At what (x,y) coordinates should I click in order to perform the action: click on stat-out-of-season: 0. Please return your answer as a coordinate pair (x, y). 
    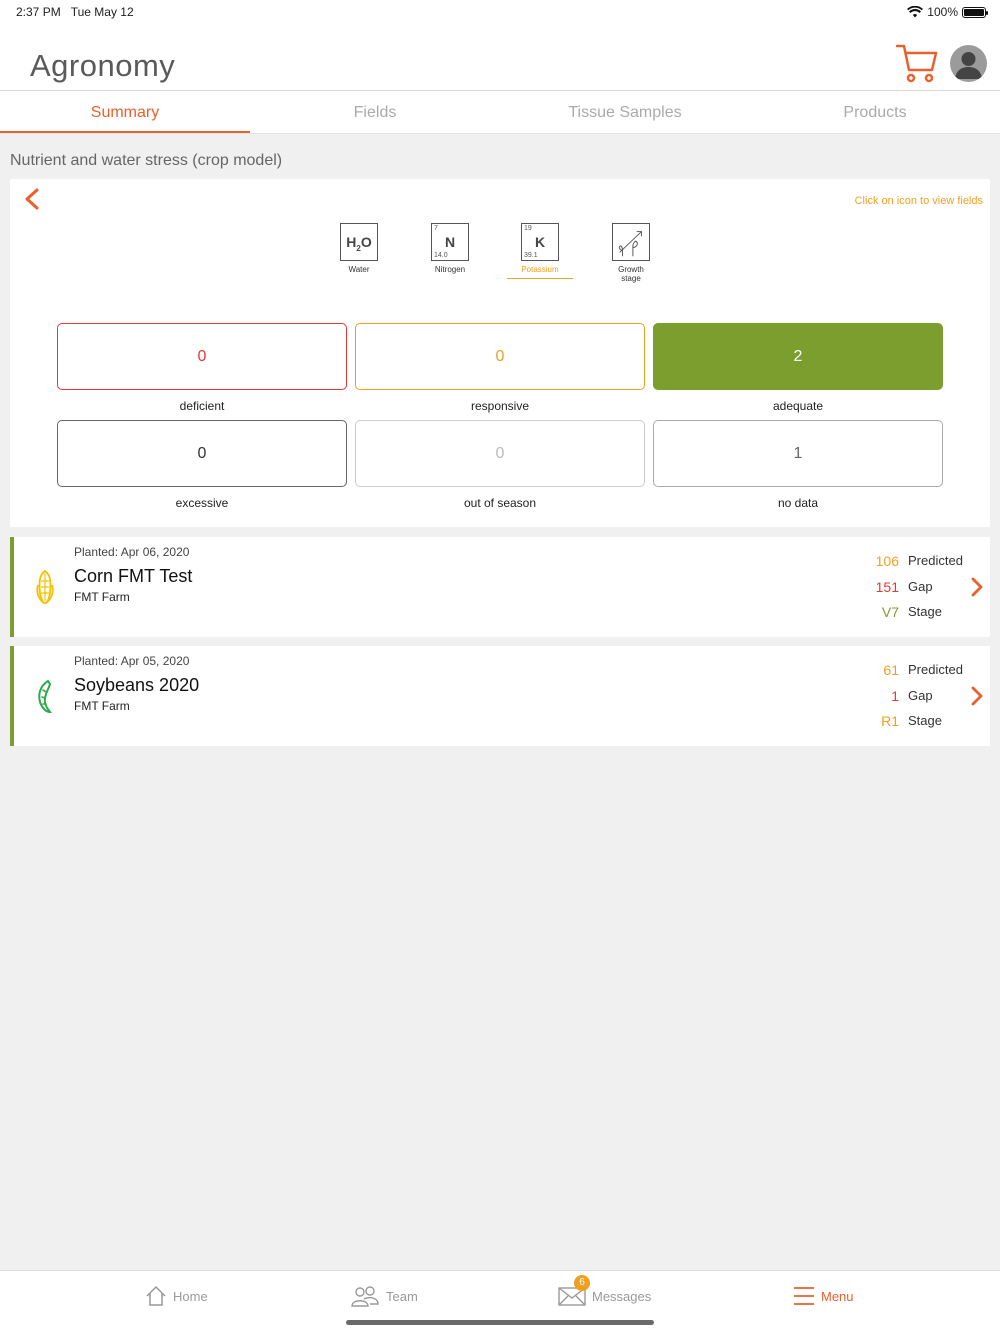
    Looking at the image, I should click on (500, 453).